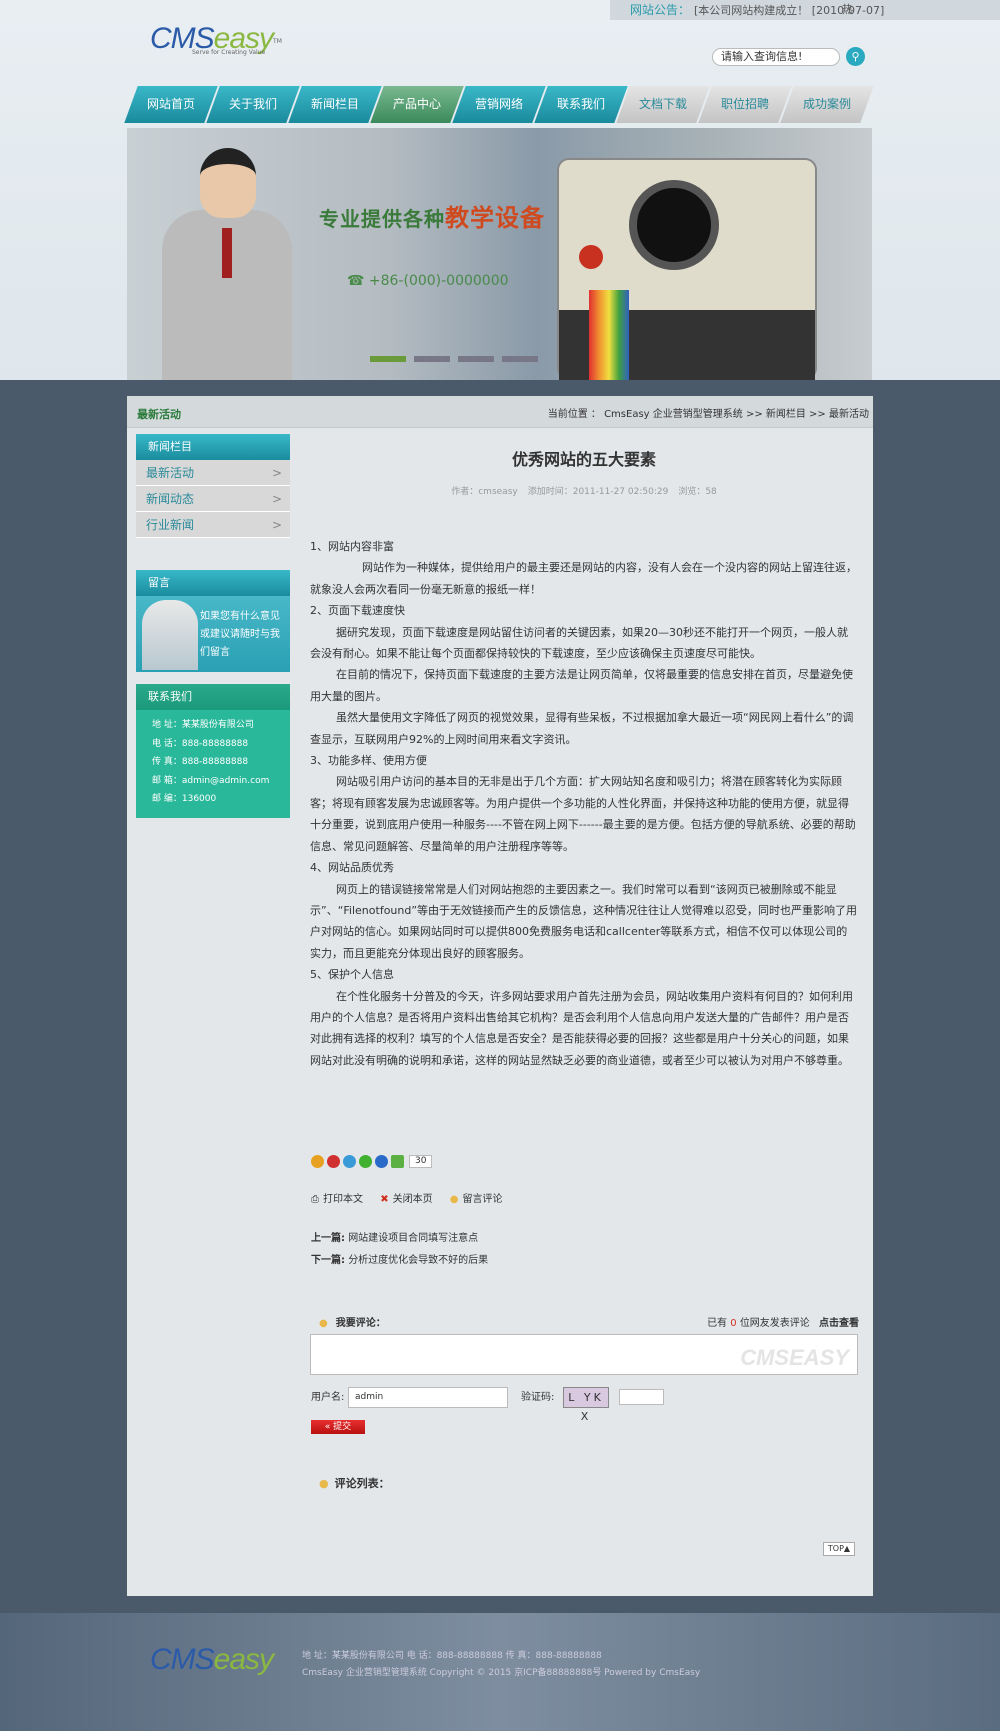 Image resolution: width=1000 pixels, height=1731 pixels. Describe the element at coordinates (354, 1483) in the screenshot. I see `comment-list-title: ● 评论列表：` at that location.